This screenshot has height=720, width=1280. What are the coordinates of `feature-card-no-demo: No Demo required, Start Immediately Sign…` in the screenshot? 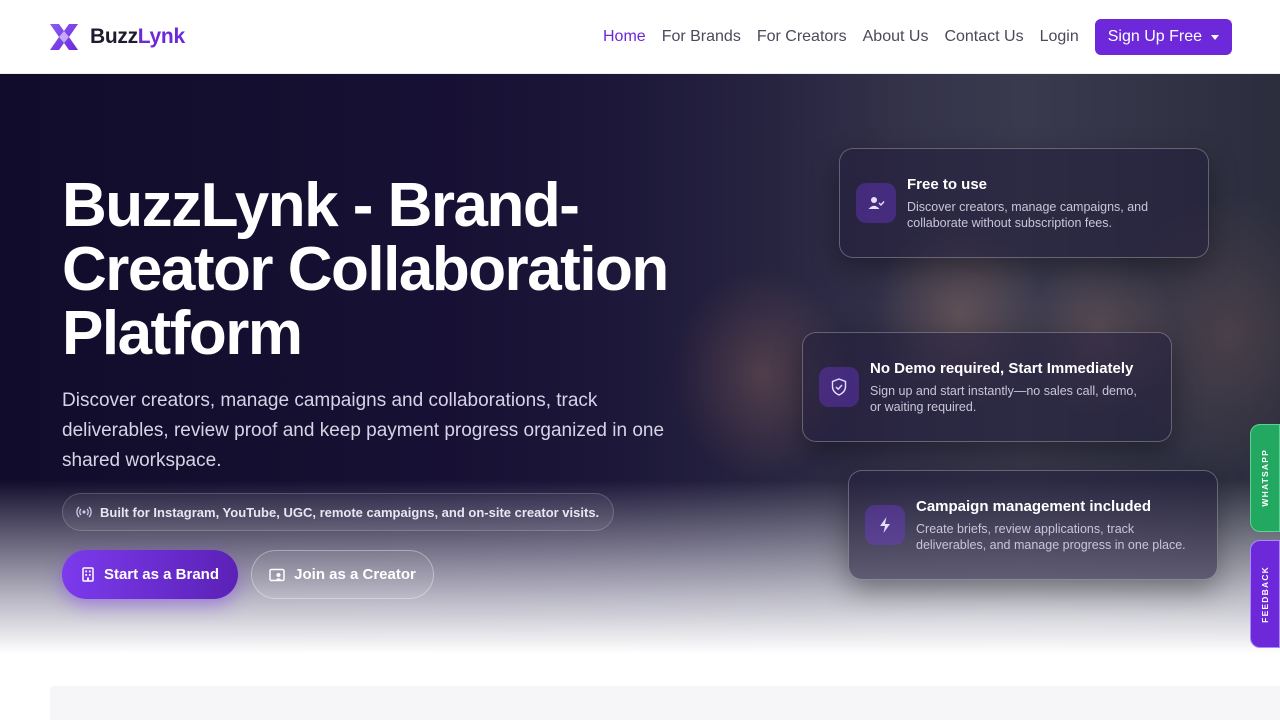 It's located at (987, 387).